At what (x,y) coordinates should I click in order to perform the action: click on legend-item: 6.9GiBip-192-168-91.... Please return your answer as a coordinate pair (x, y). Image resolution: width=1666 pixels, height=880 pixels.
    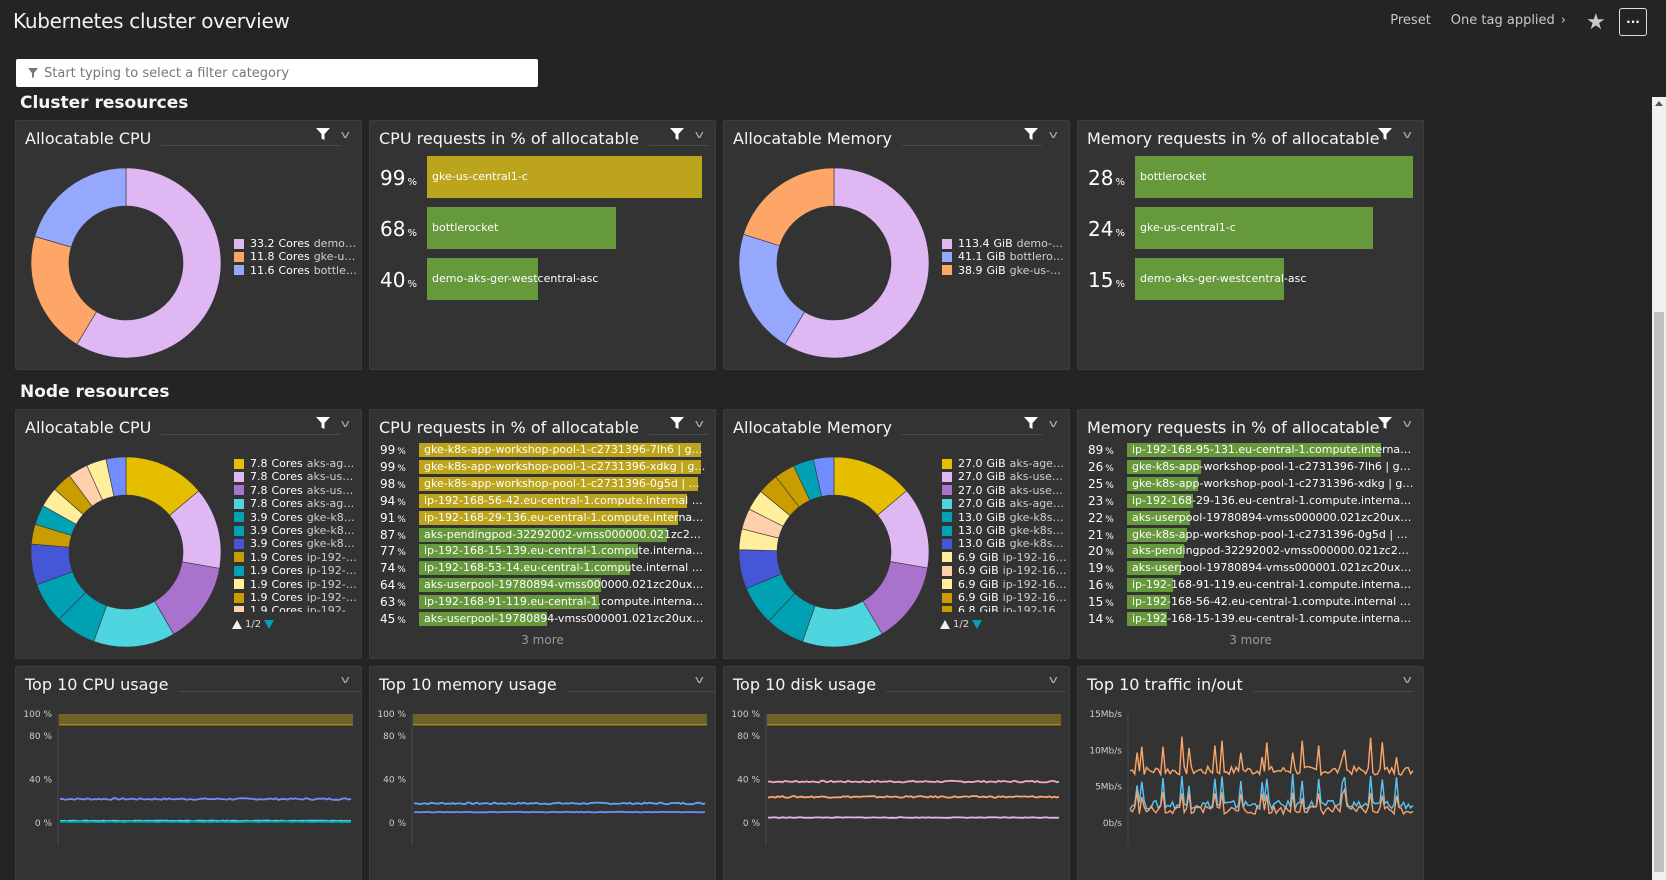
    Looking at the image, I should click on (1004, 557).